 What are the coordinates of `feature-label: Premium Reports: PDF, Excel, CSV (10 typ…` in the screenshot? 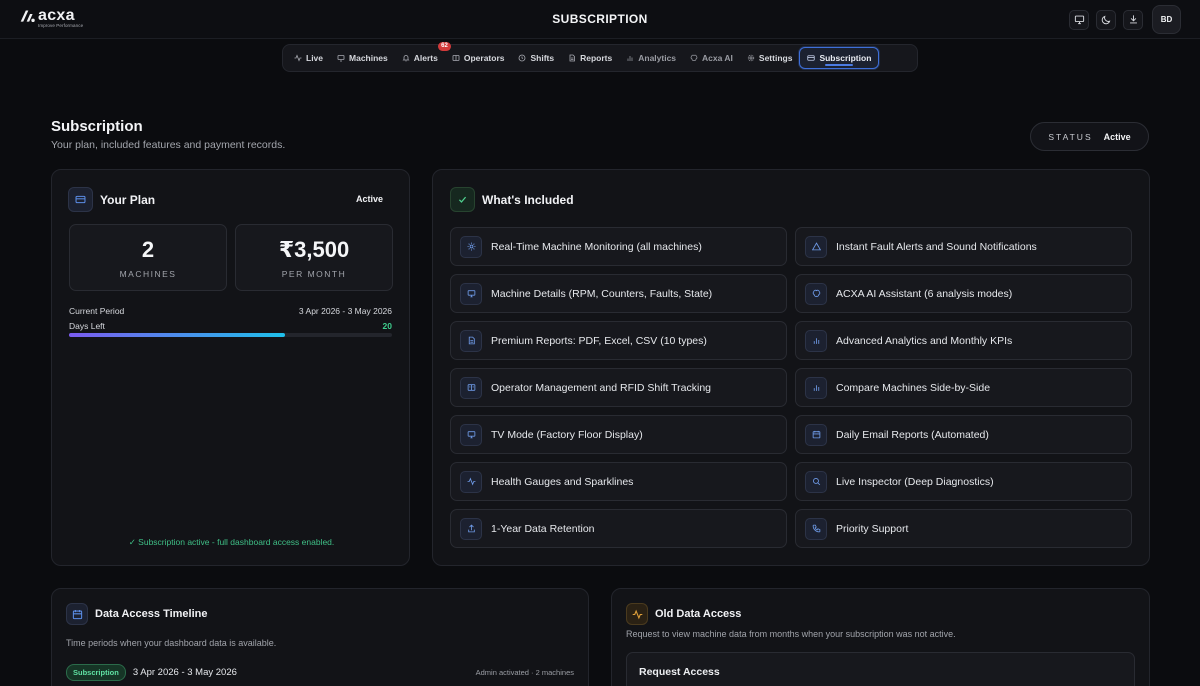 It's located at (599, 340).